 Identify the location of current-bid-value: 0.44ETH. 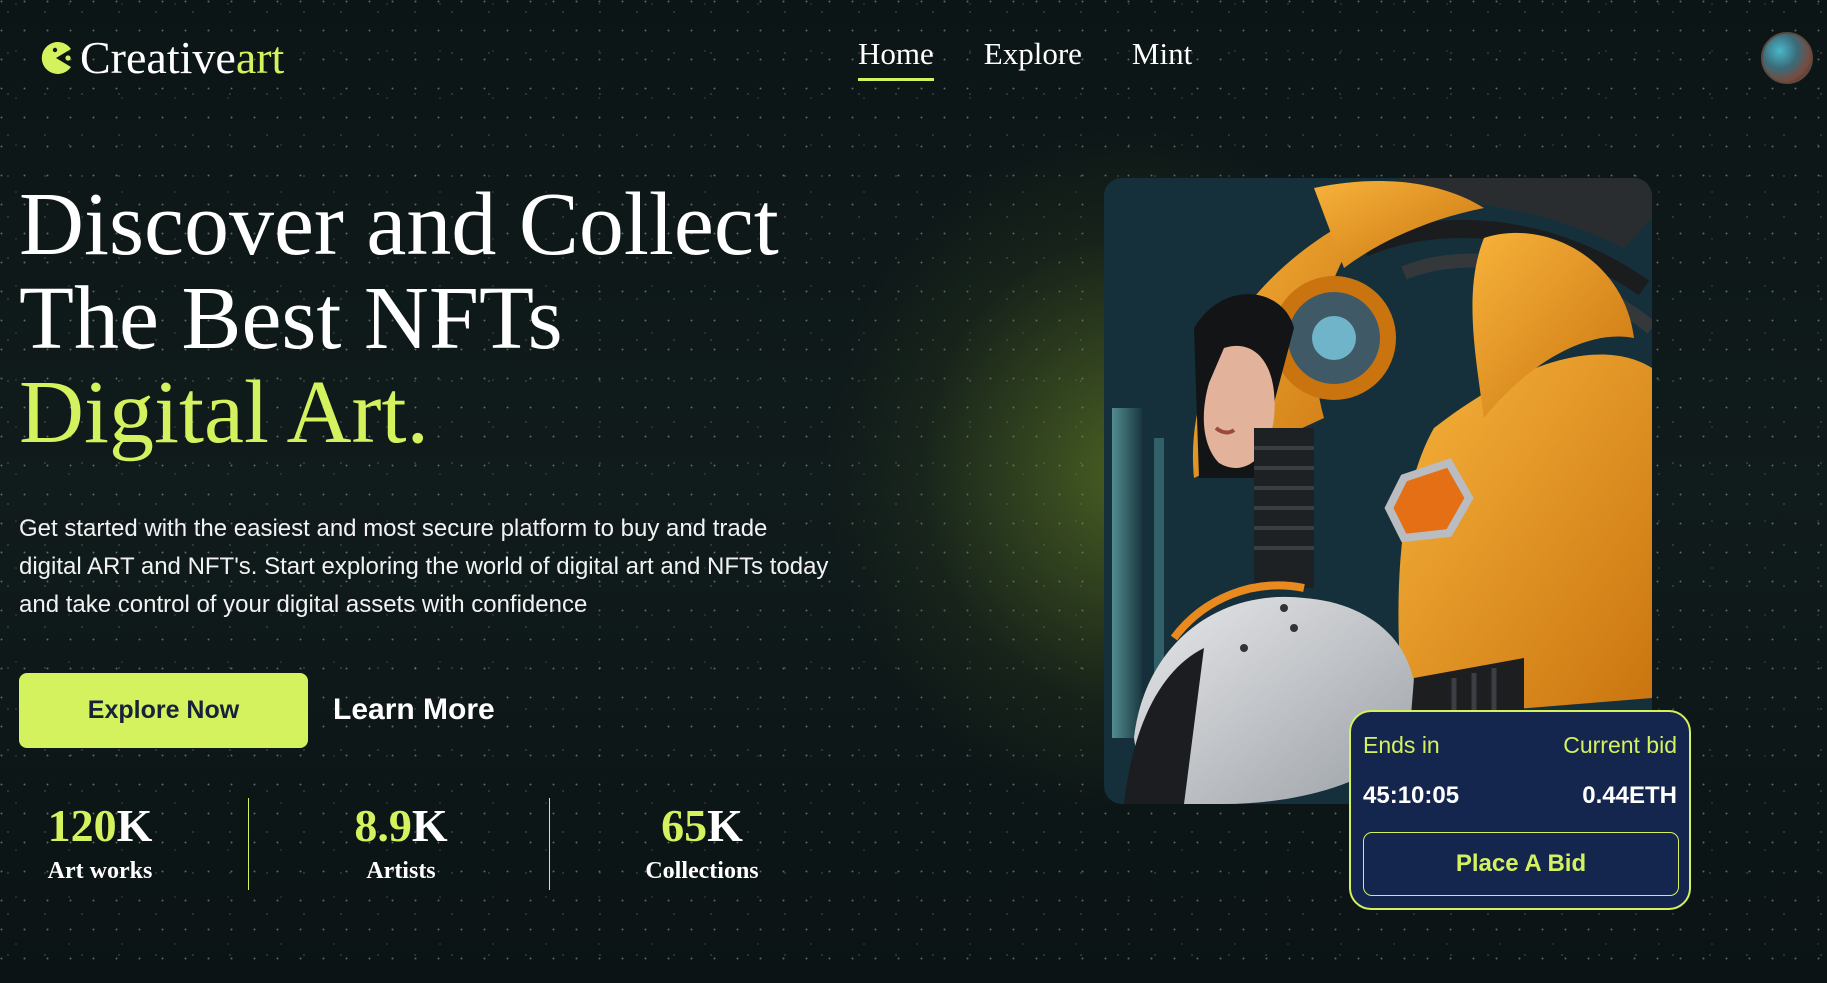
(1629, 795).